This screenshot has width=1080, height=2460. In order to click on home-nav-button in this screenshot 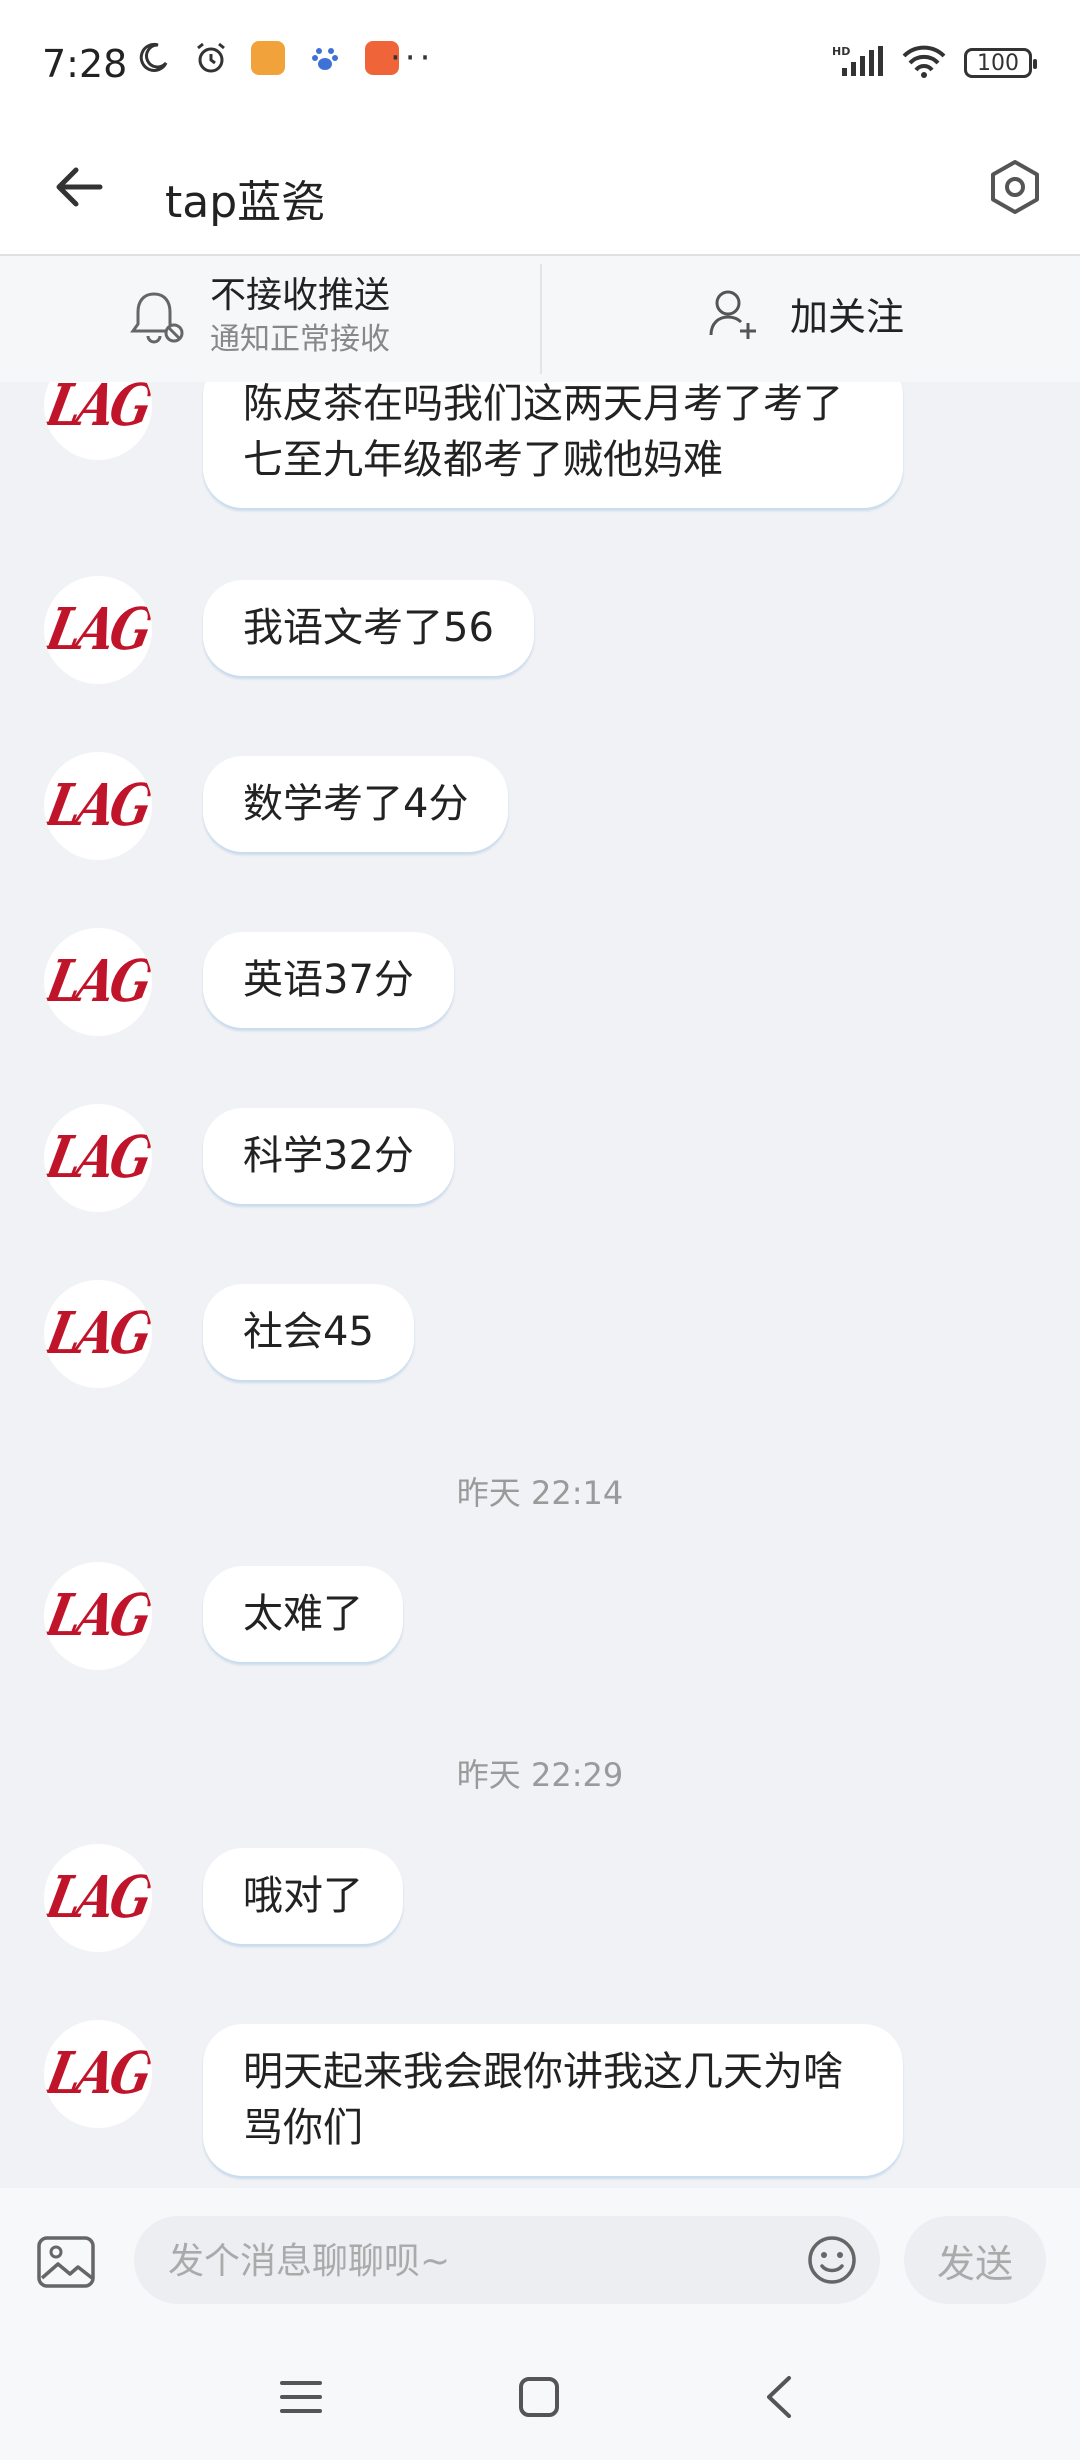, I will do `click(539, 2397)`.